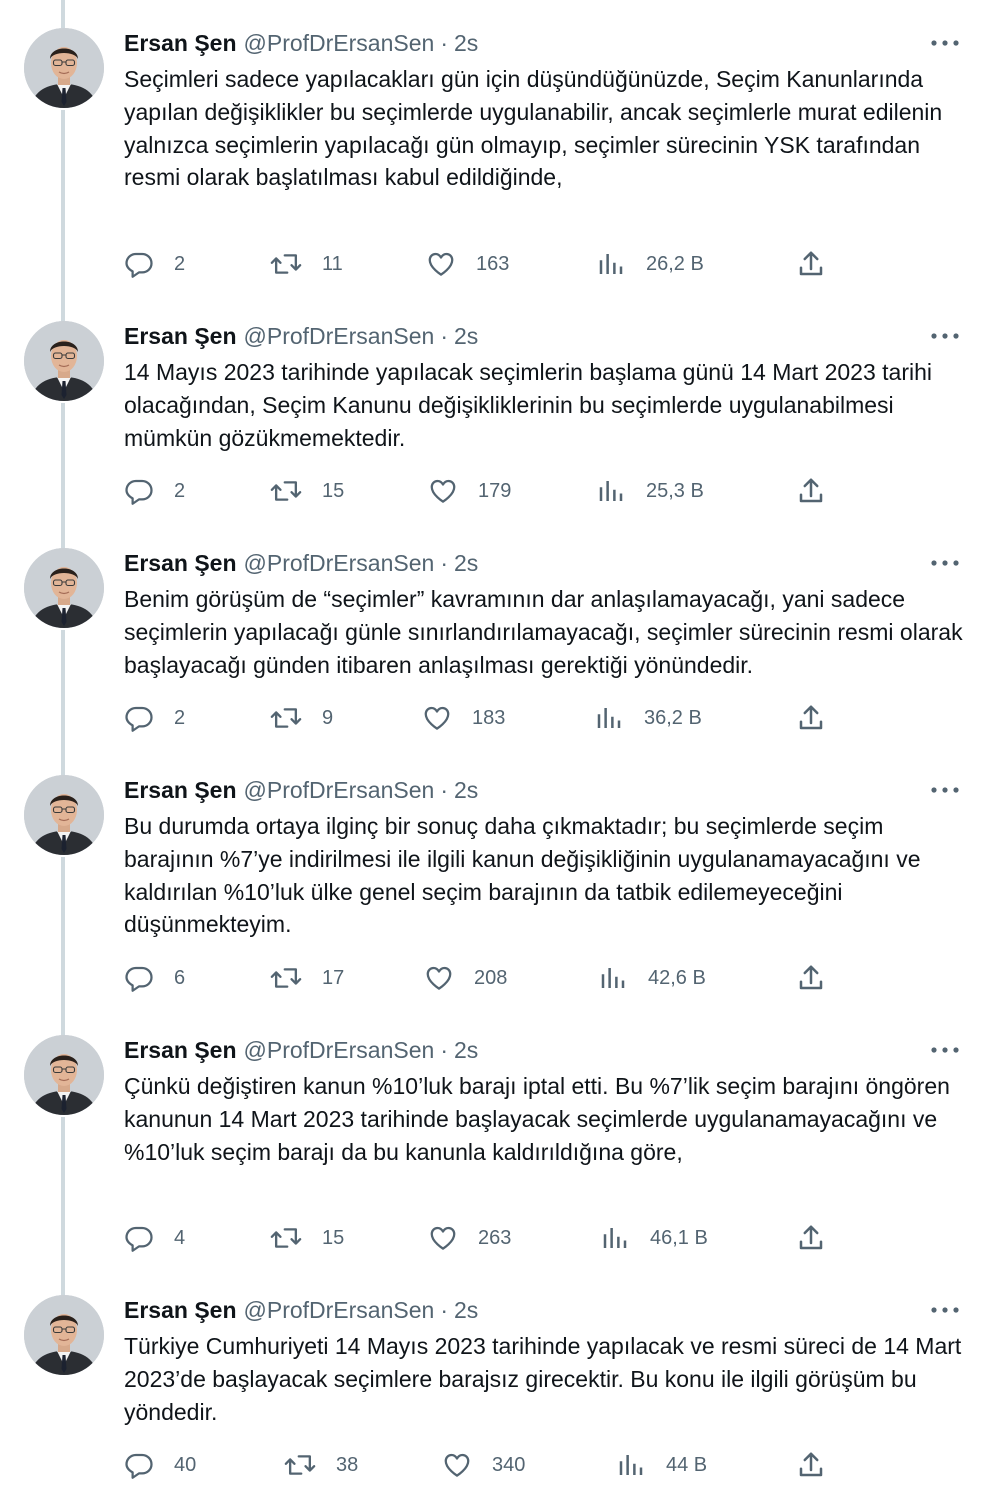 The height and width of the screenshot is (1501, 982). What do you see at coordinates (160, 1465) in the screenshot?
I see `reply-button: 40` at bounding box center [160, 1465].